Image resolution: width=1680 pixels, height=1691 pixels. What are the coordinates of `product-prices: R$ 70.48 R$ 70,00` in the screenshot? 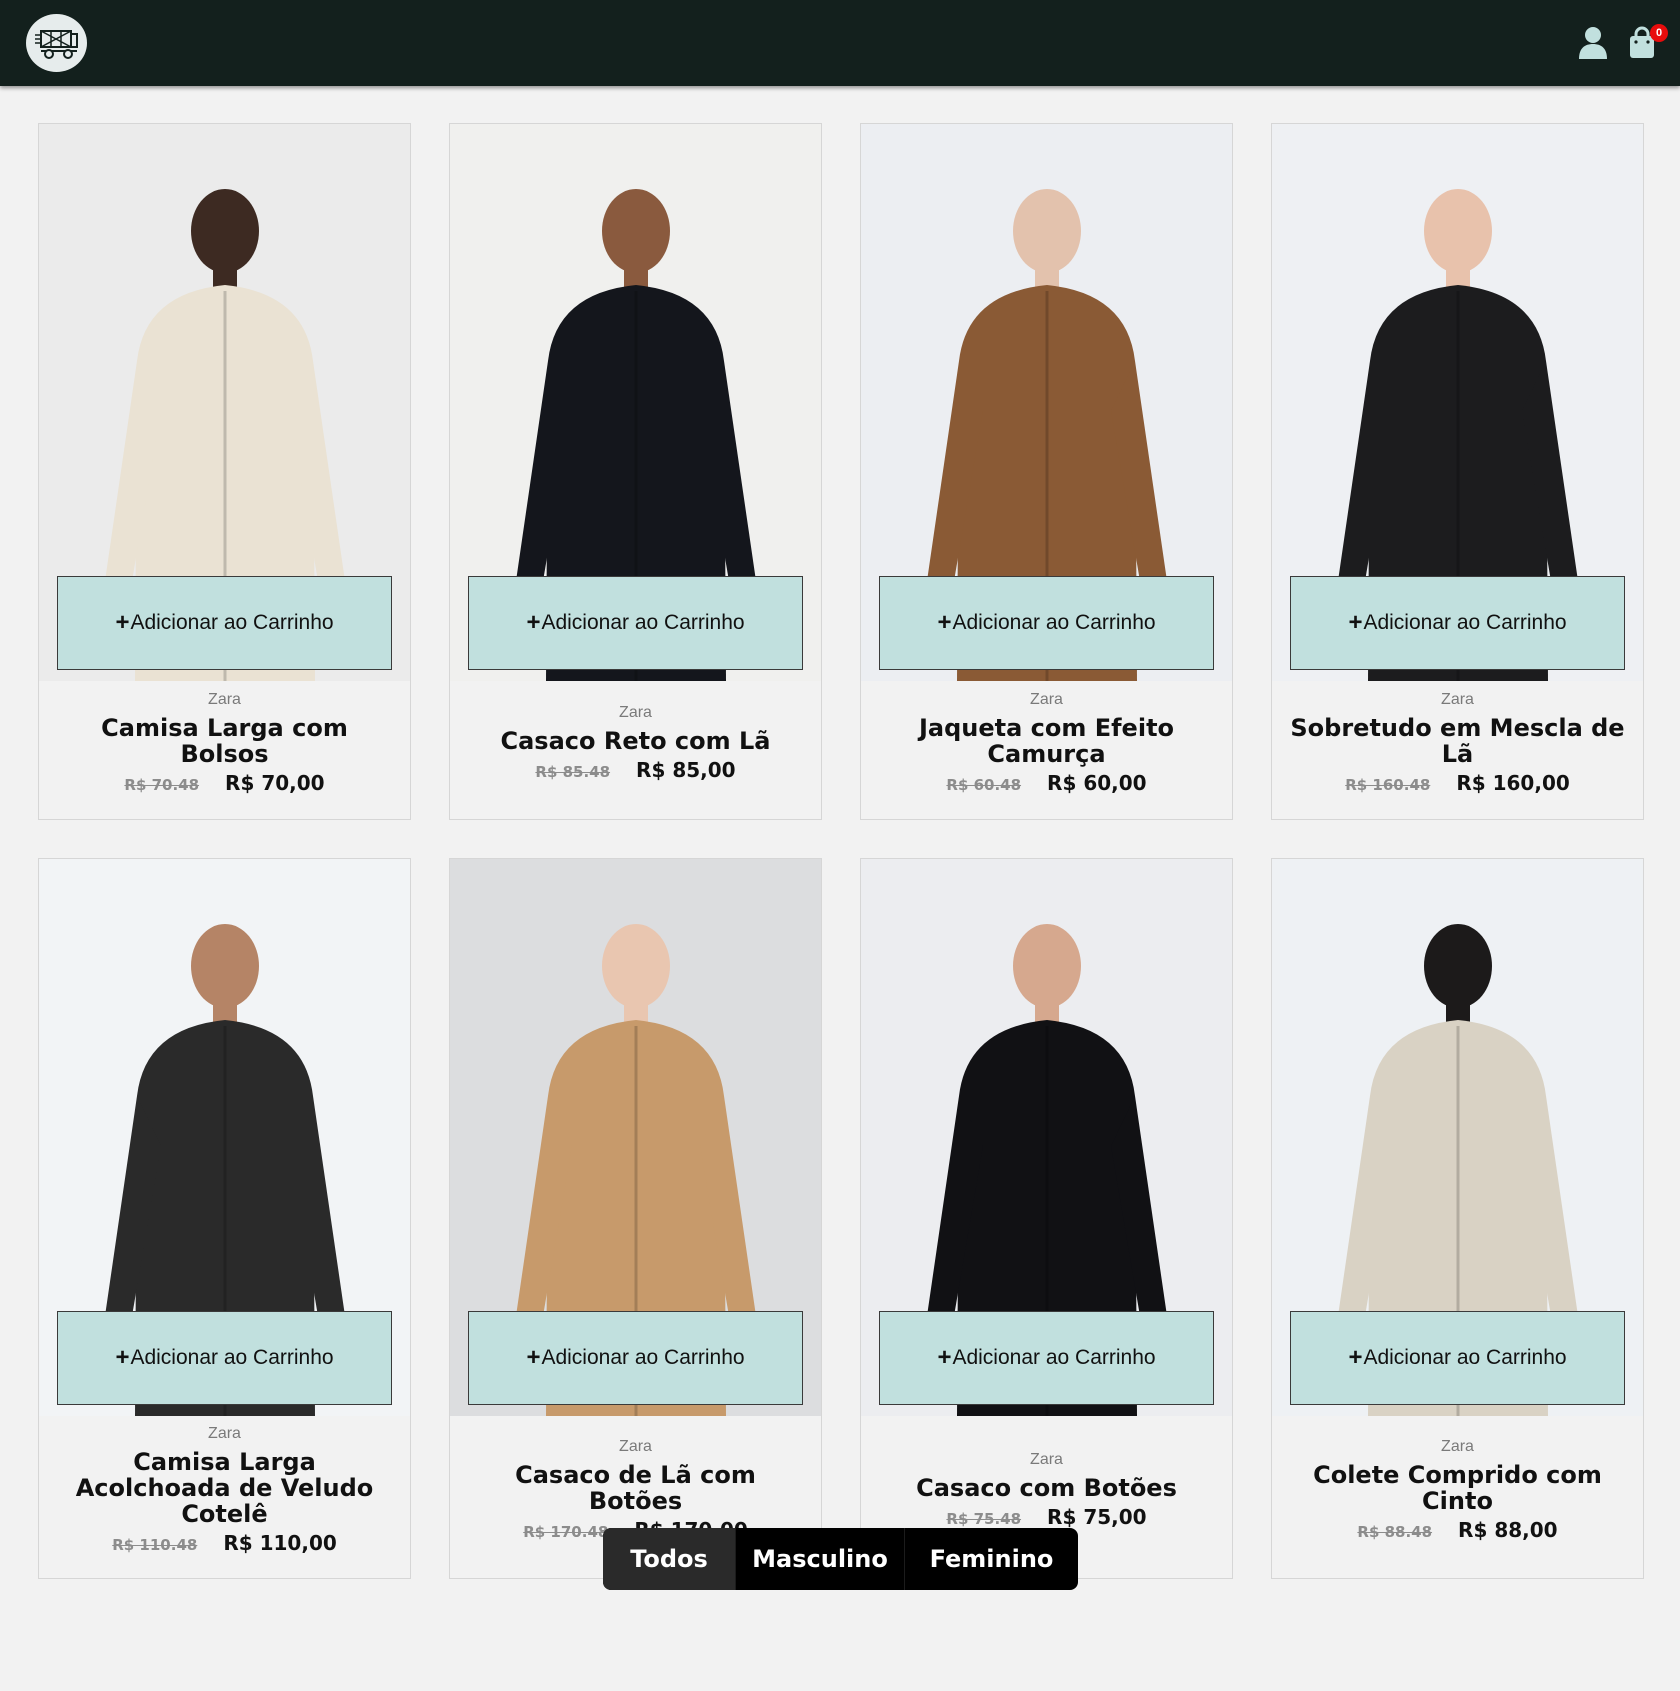 It's located at (224, 783).